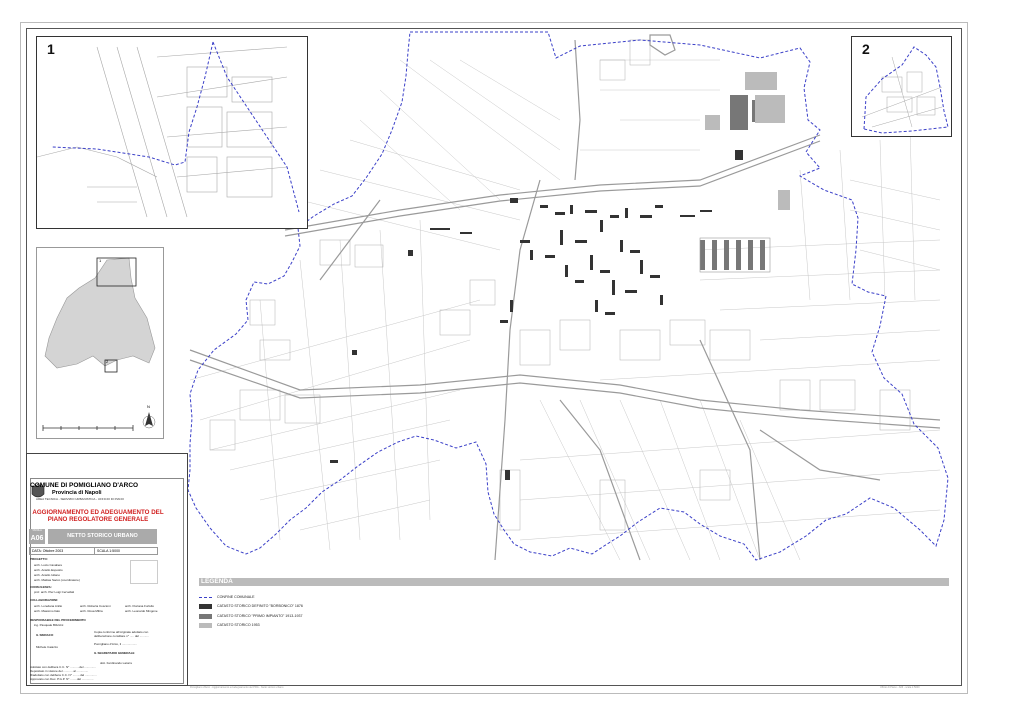 This screenshot has width=1024, height=709. What do you see at coordinates (44, 600) in the screenshot?
I see `collab-label: COLLABORAZIONI:` at bounding box center [44, 600].